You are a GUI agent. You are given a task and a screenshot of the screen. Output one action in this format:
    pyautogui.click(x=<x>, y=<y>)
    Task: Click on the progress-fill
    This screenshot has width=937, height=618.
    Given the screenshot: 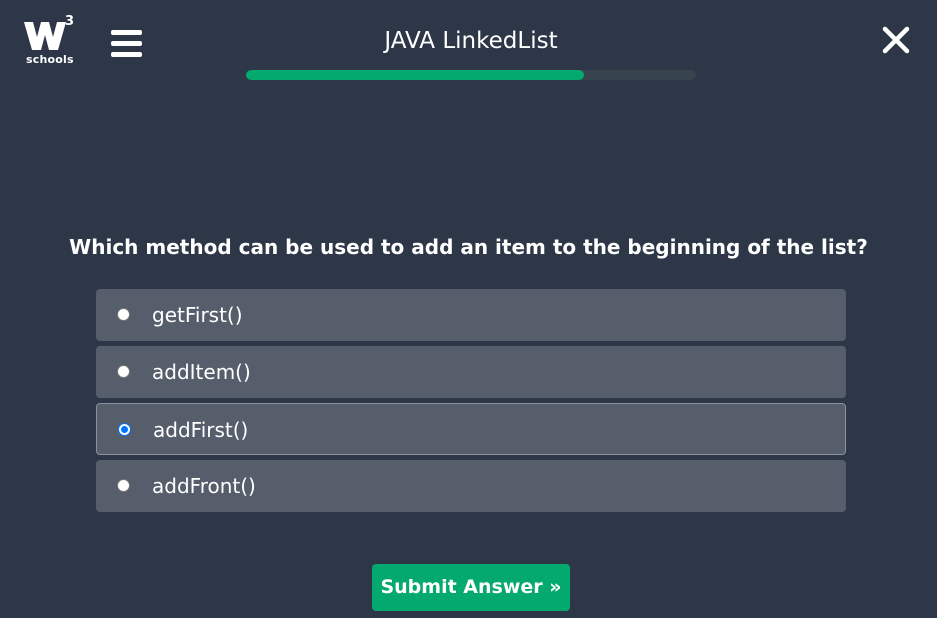 What is the action you would take?
    pyautogui.click(x=415, y=75)
    